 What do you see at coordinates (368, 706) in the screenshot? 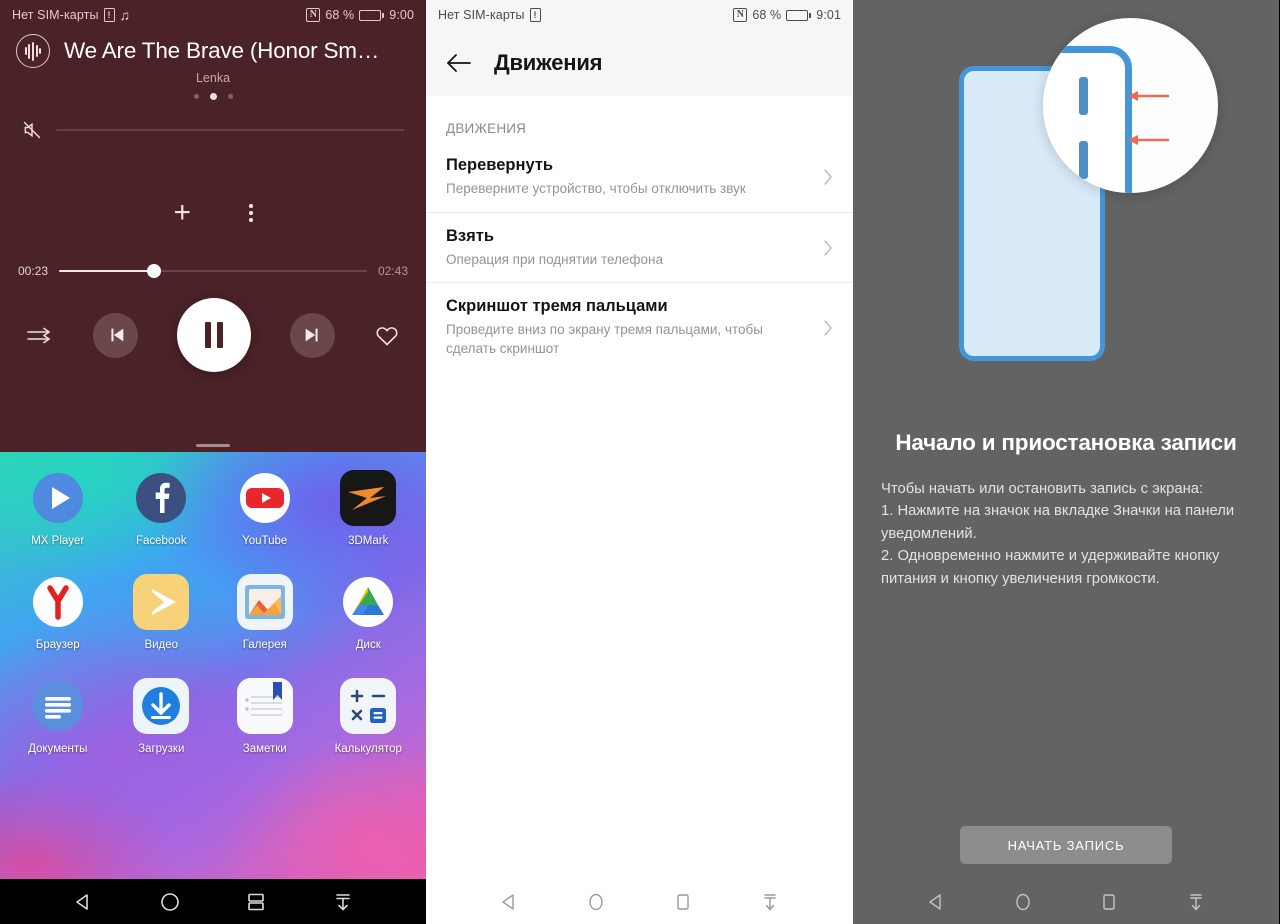
I see `calculator-icon` at bounding box center [368, 706].